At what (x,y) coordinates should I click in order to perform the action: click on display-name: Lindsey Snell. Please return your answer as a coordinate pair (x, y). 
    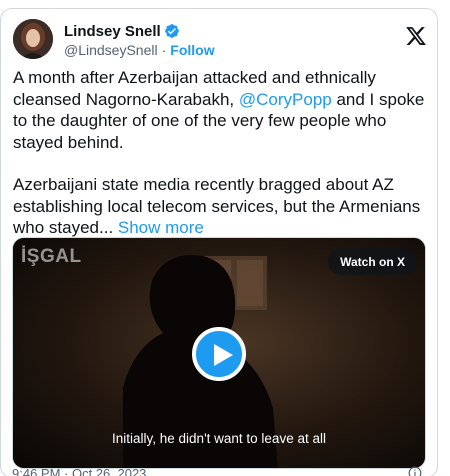
    Looking at the image, I should click on (112, 31).